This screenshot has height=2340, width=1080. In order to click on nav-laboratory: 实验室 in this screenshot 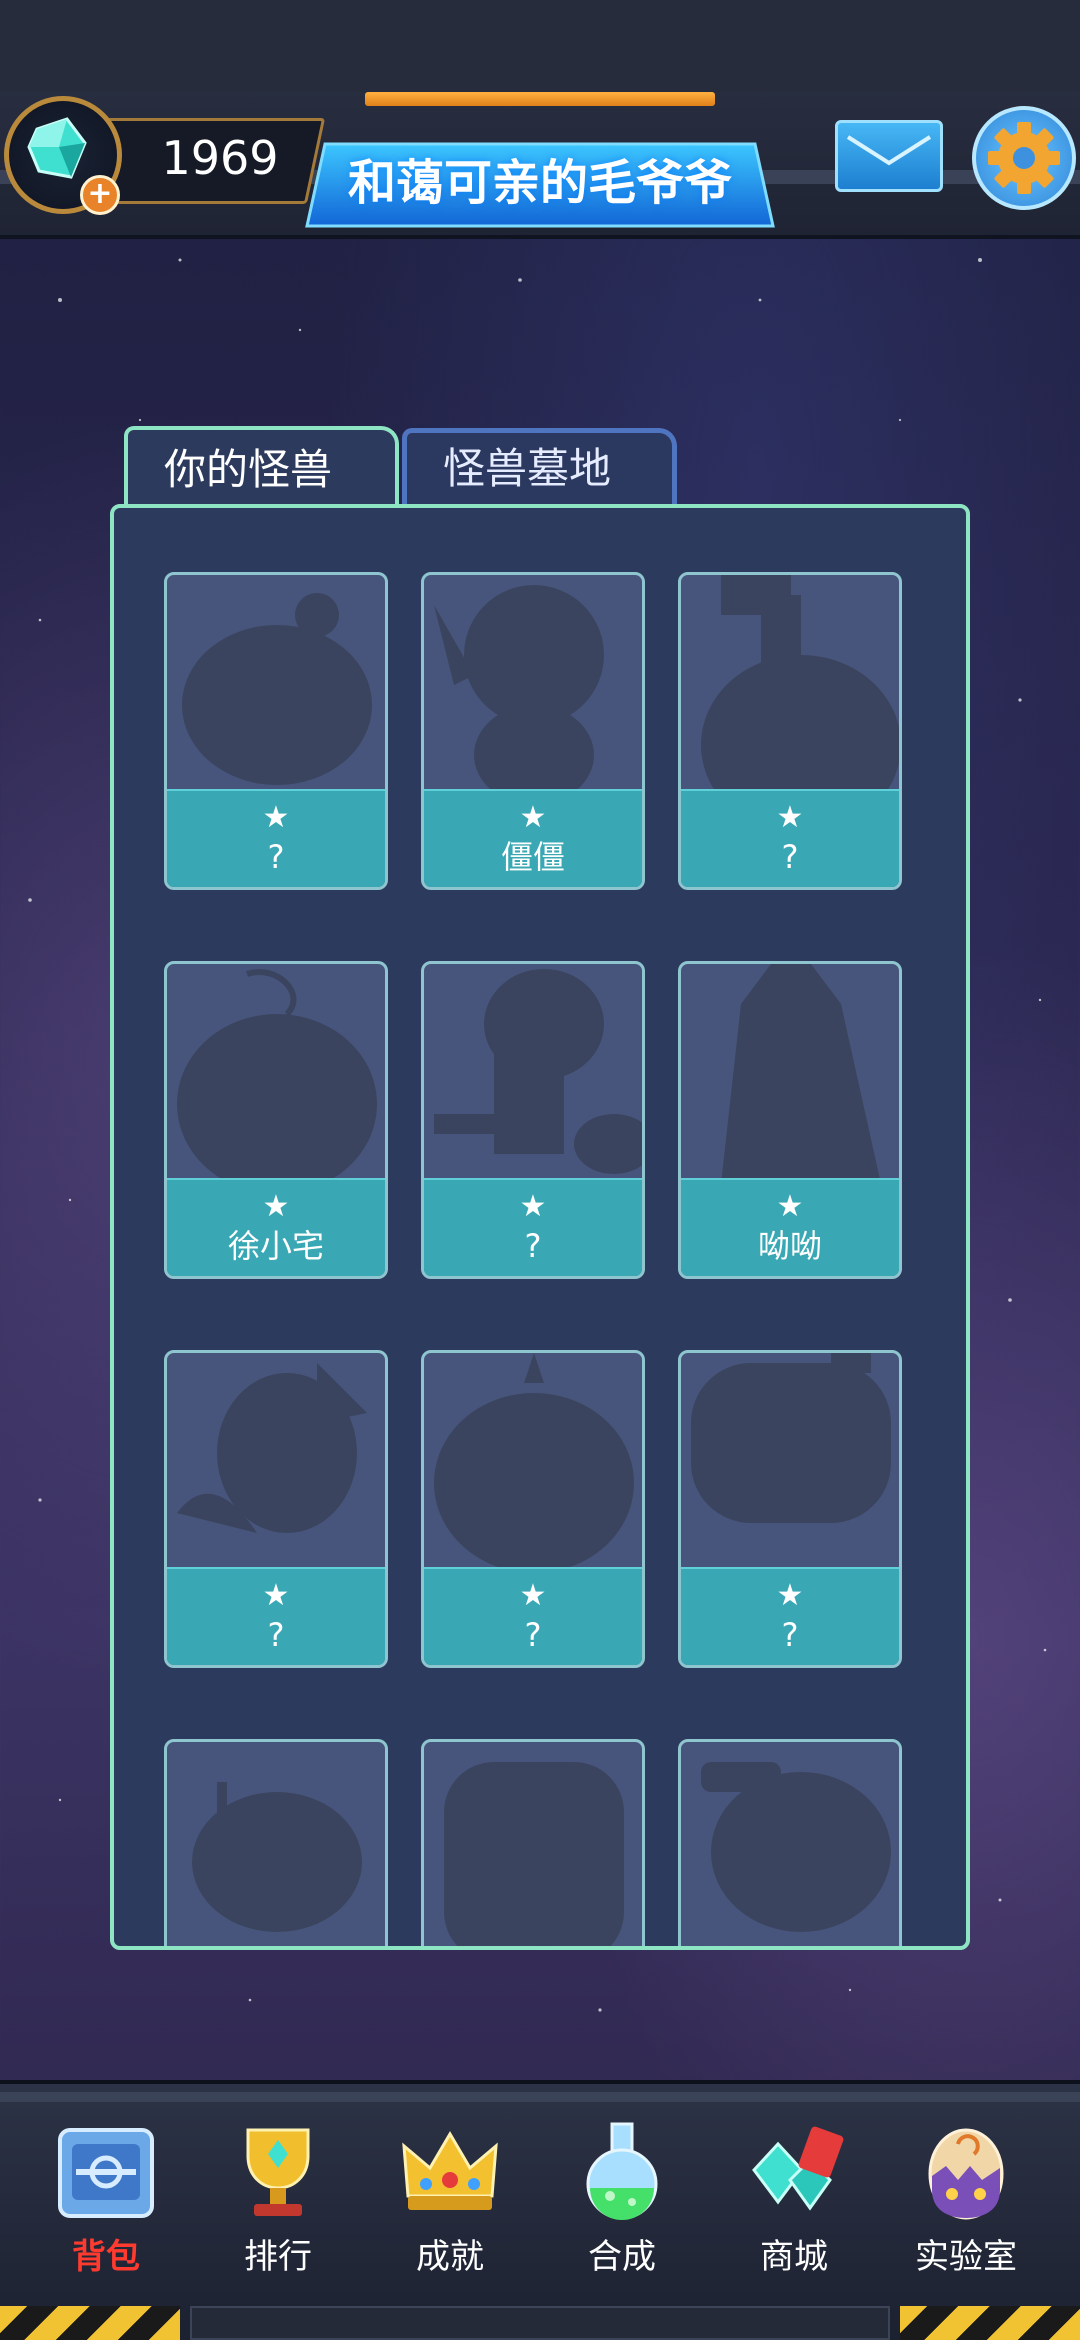, I will do `click(966, 2200)`.